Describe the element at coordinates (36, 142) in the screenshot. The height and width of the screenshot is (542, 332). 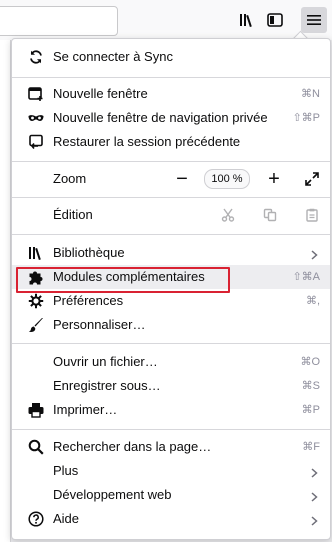
I see `restore-session-icon` at that location.